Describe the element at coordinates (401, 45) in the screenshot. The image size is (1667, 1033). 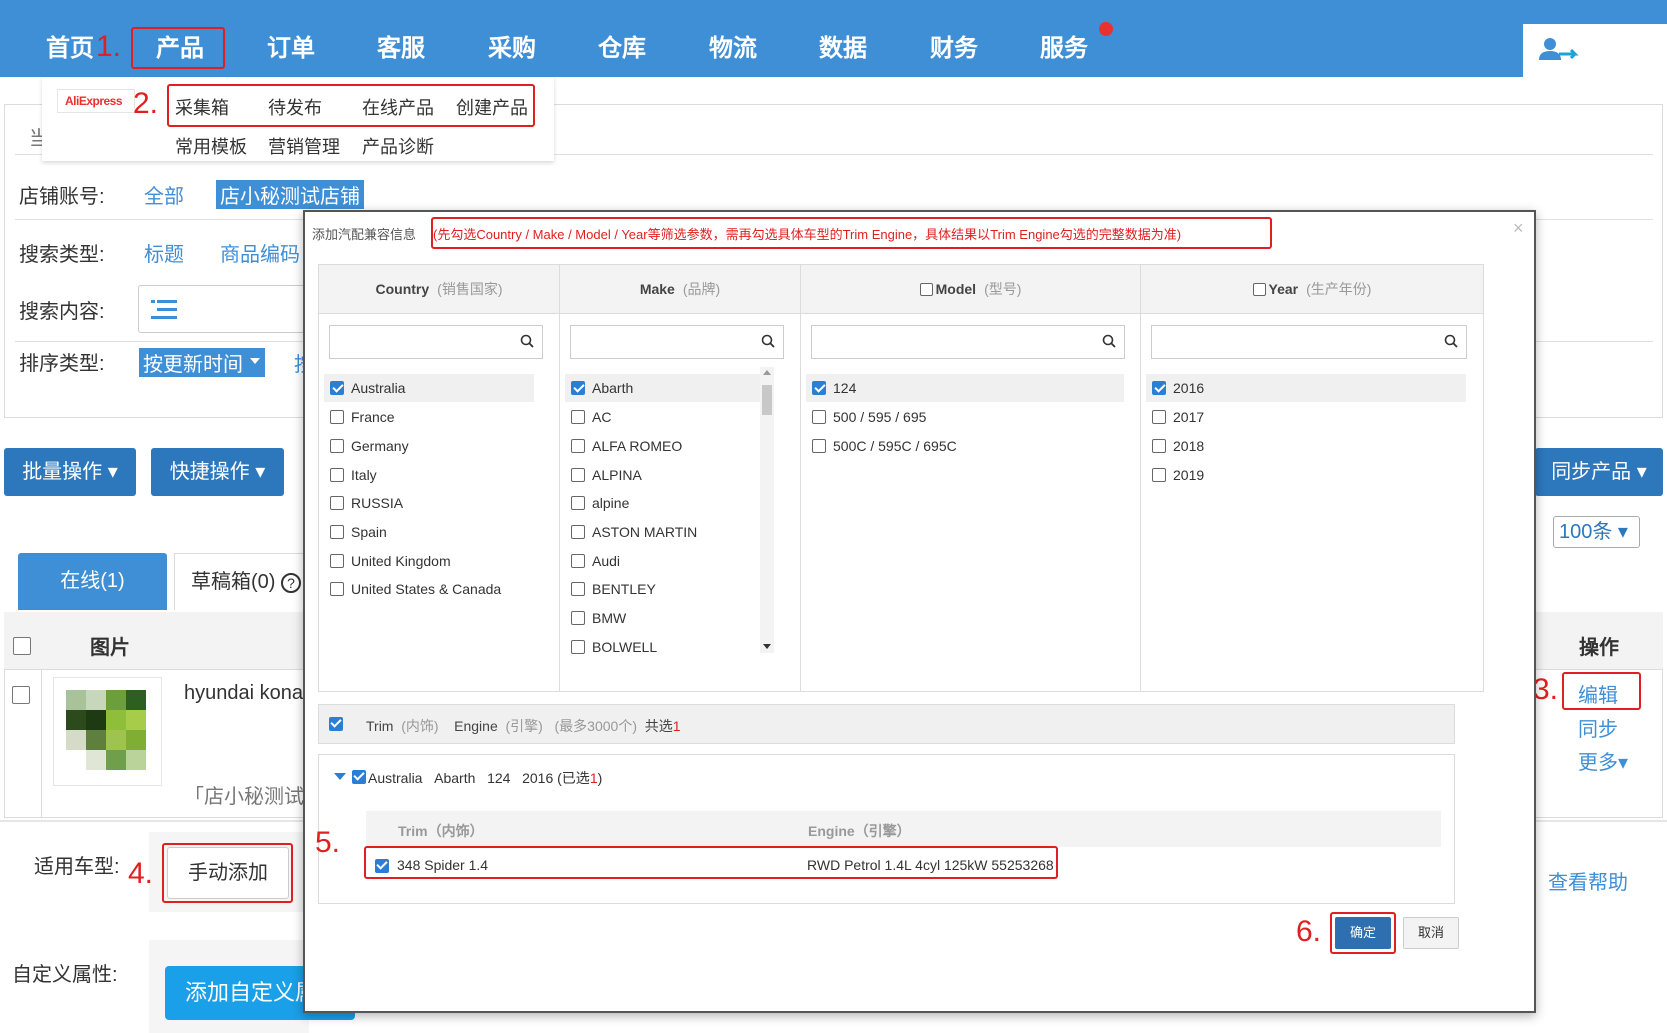
I see `nav-customer-service: 客服` at that location.